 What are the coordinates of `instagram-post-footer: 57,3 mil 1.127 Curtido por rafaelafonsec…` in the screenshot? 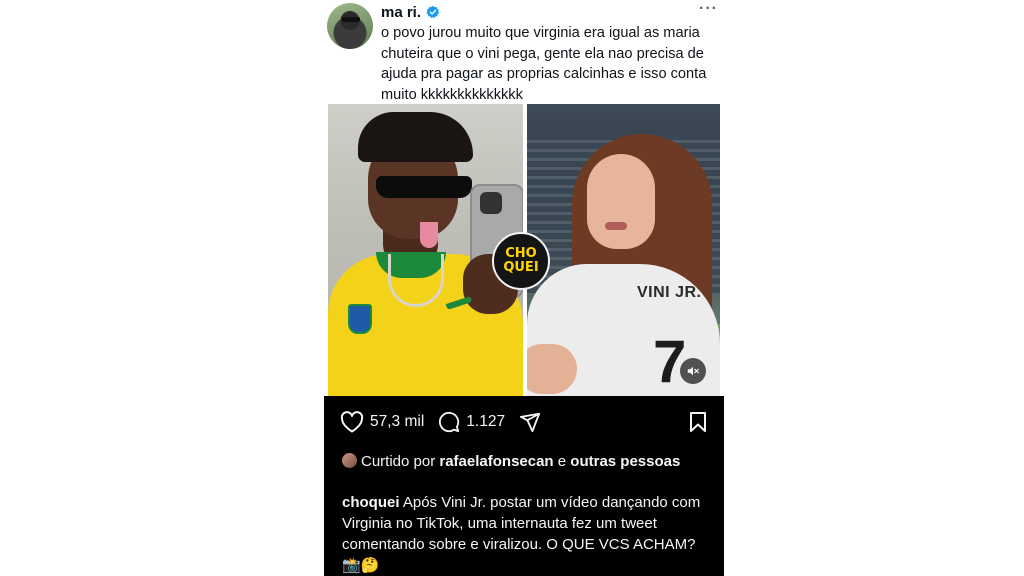 It's located at (524, 486).